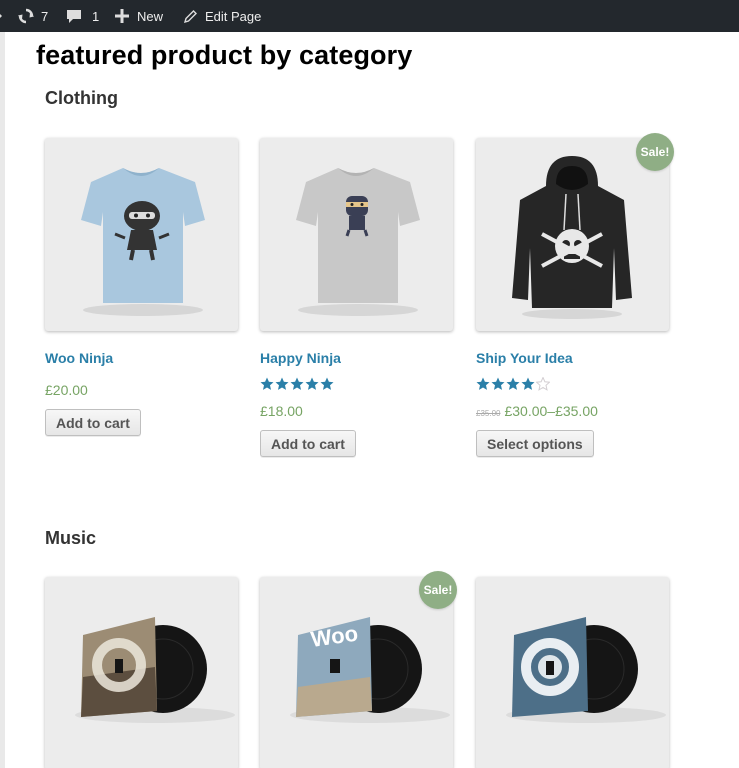 Image resolution: width=739 pixels, height=768 pixels. Describe the element at coordinates (122, 16) in the screenshot. I see `plus-icon` at that location.